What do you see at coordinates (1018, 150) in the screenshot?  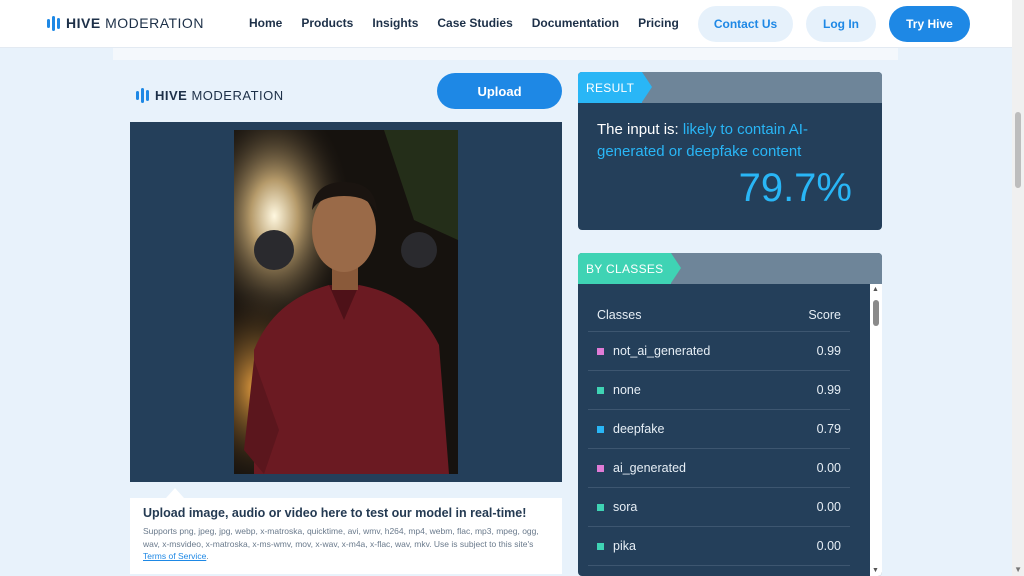 I see `page-scrollbar-thumb` at bounding box center [1018, 150].